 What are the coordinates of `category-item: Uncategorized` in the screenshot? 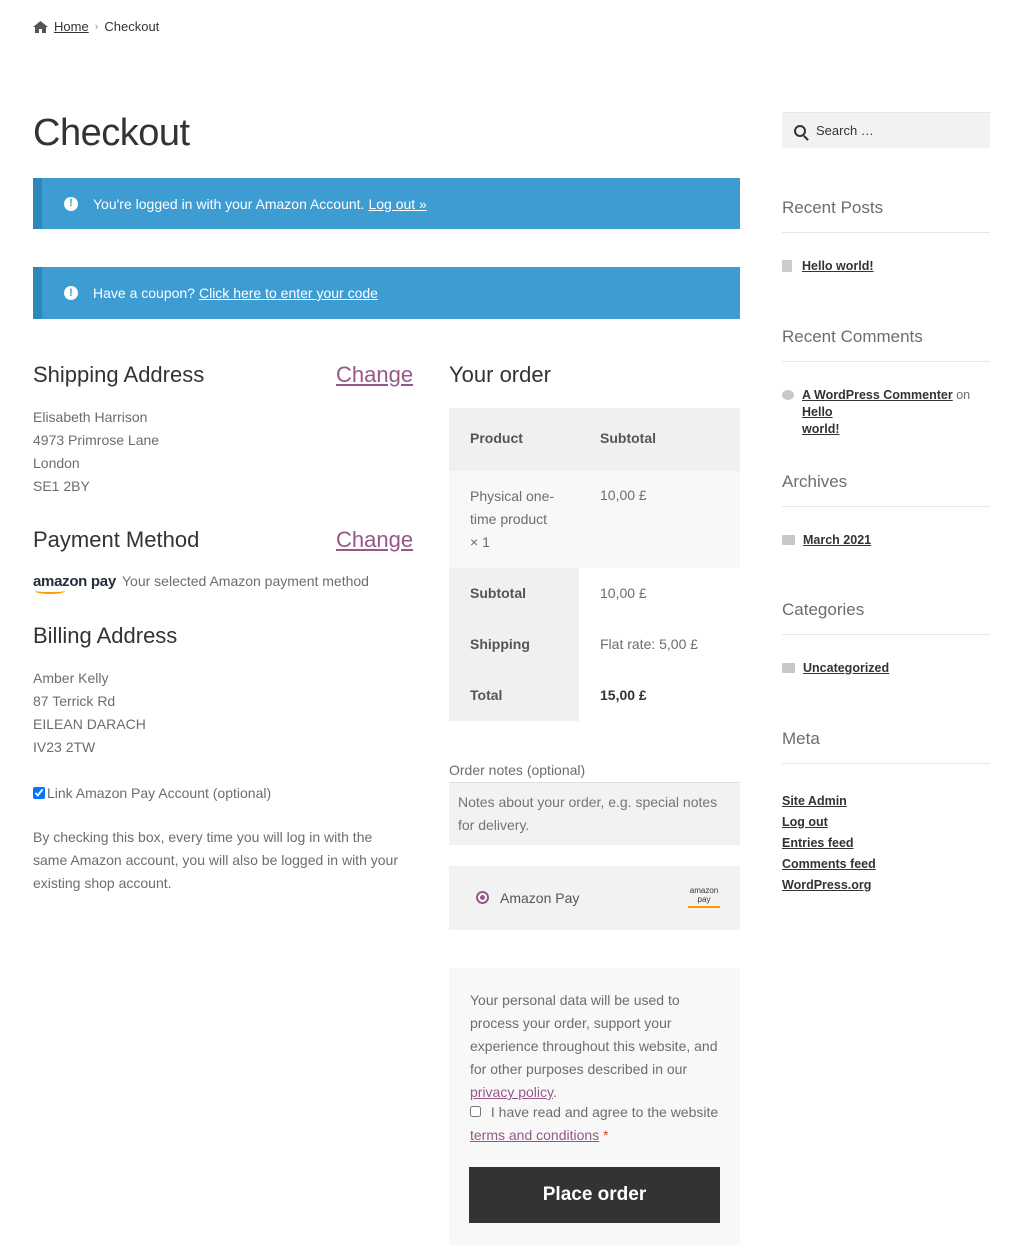 It's located at (835, 668).